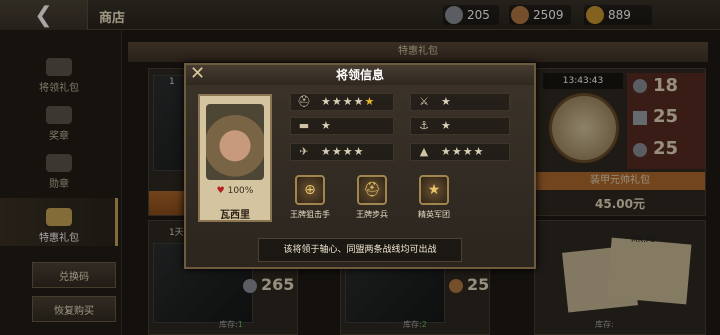  What do you see at coordinates (235, 215) in the screenshot?
I see `general-name: 瓦西里` at bounding box center [235, 215].